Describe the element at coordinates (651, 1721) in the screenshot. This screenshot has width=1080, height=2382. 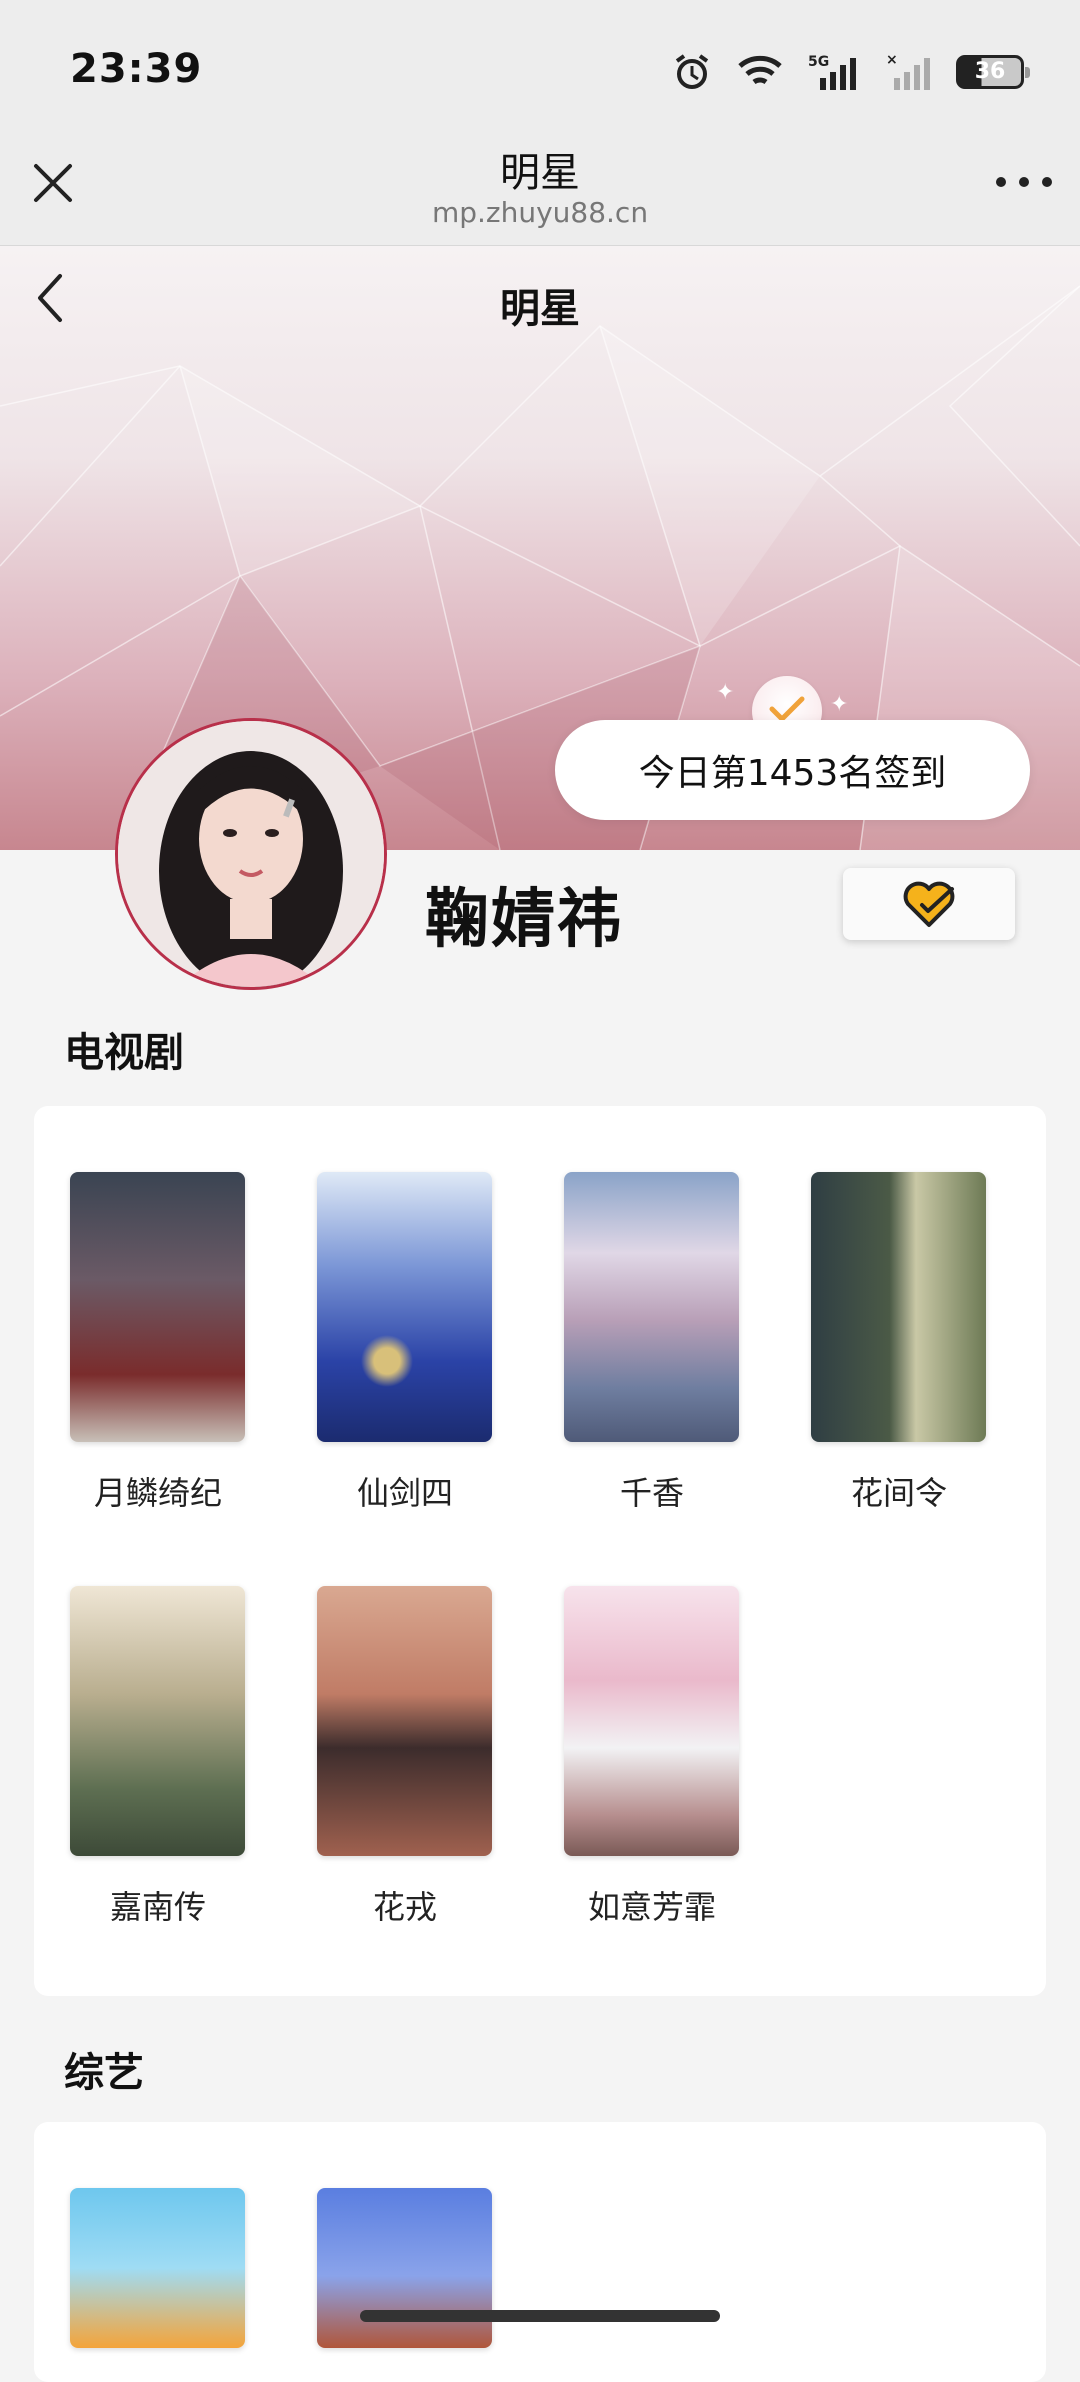
I see `poster-ruyifangfei` at that location.